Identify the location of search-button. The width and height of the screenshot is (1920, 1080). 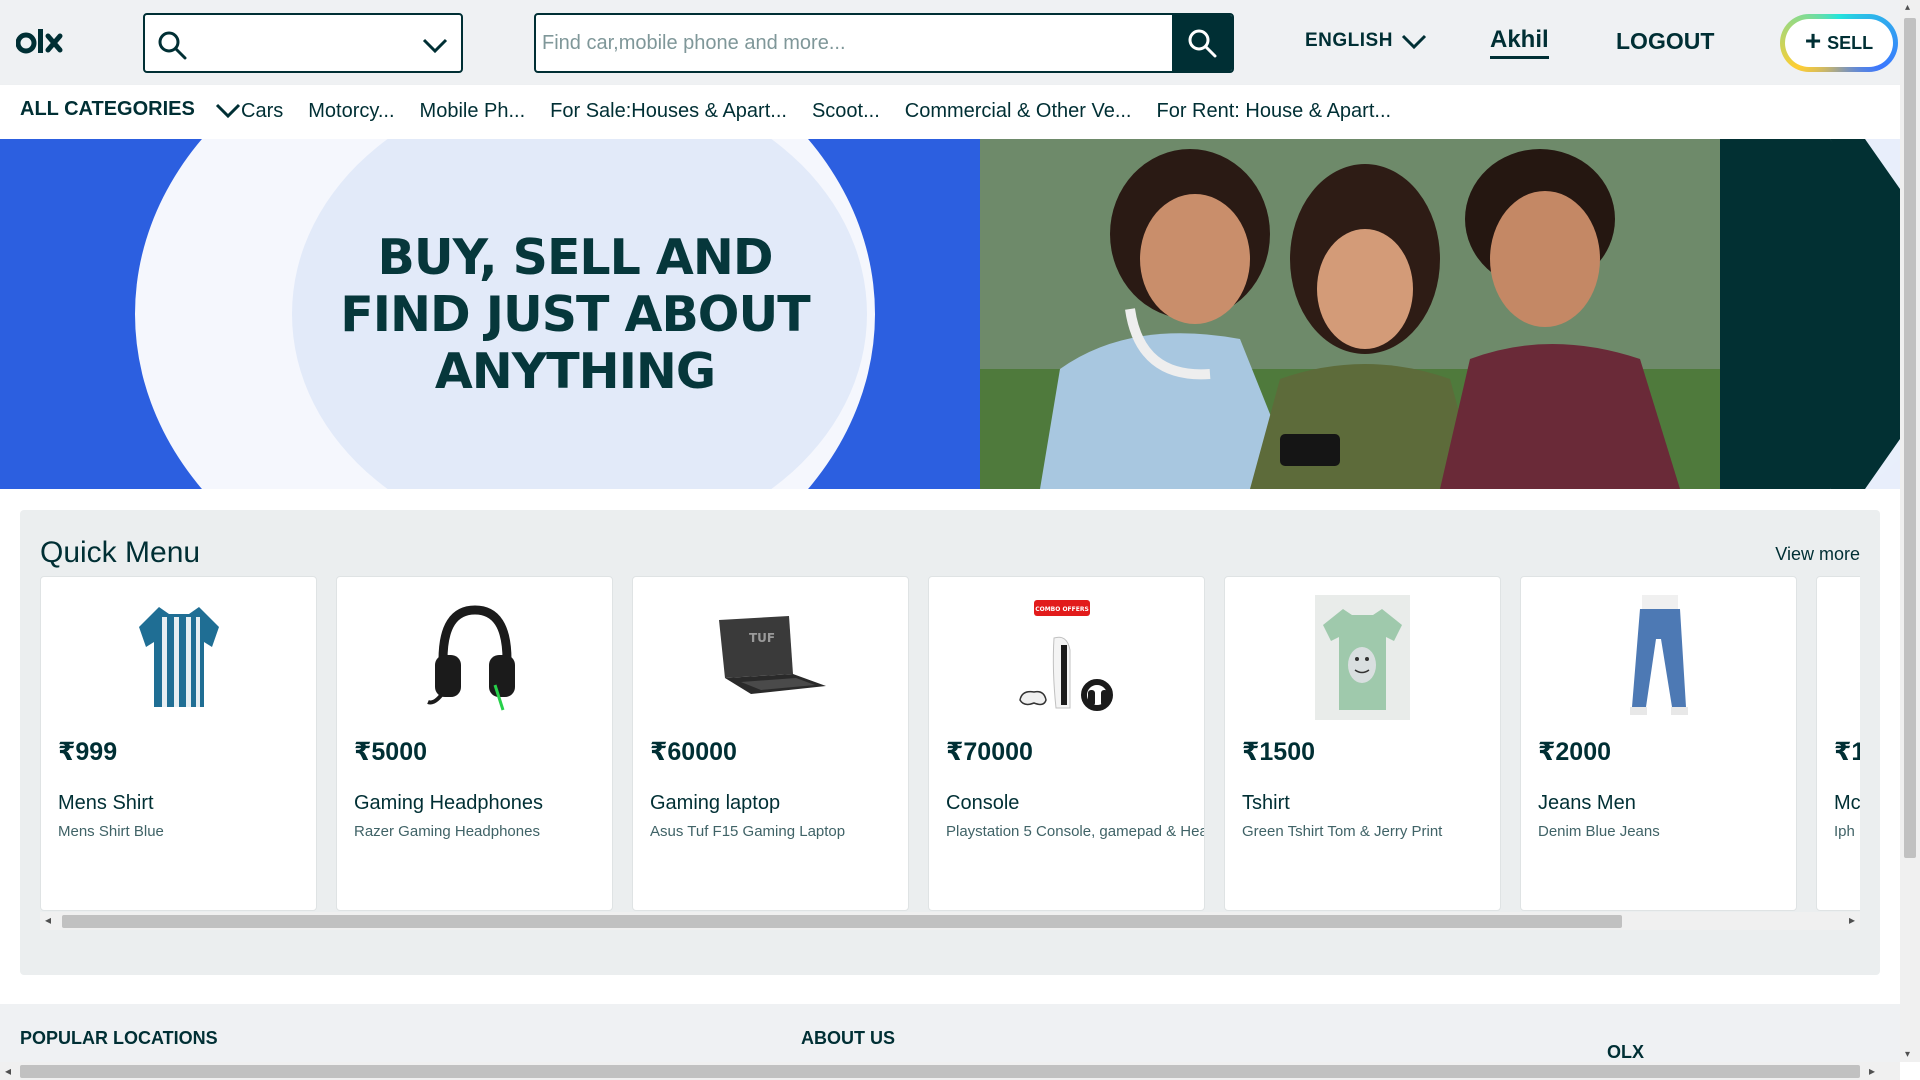
(1202, 43).